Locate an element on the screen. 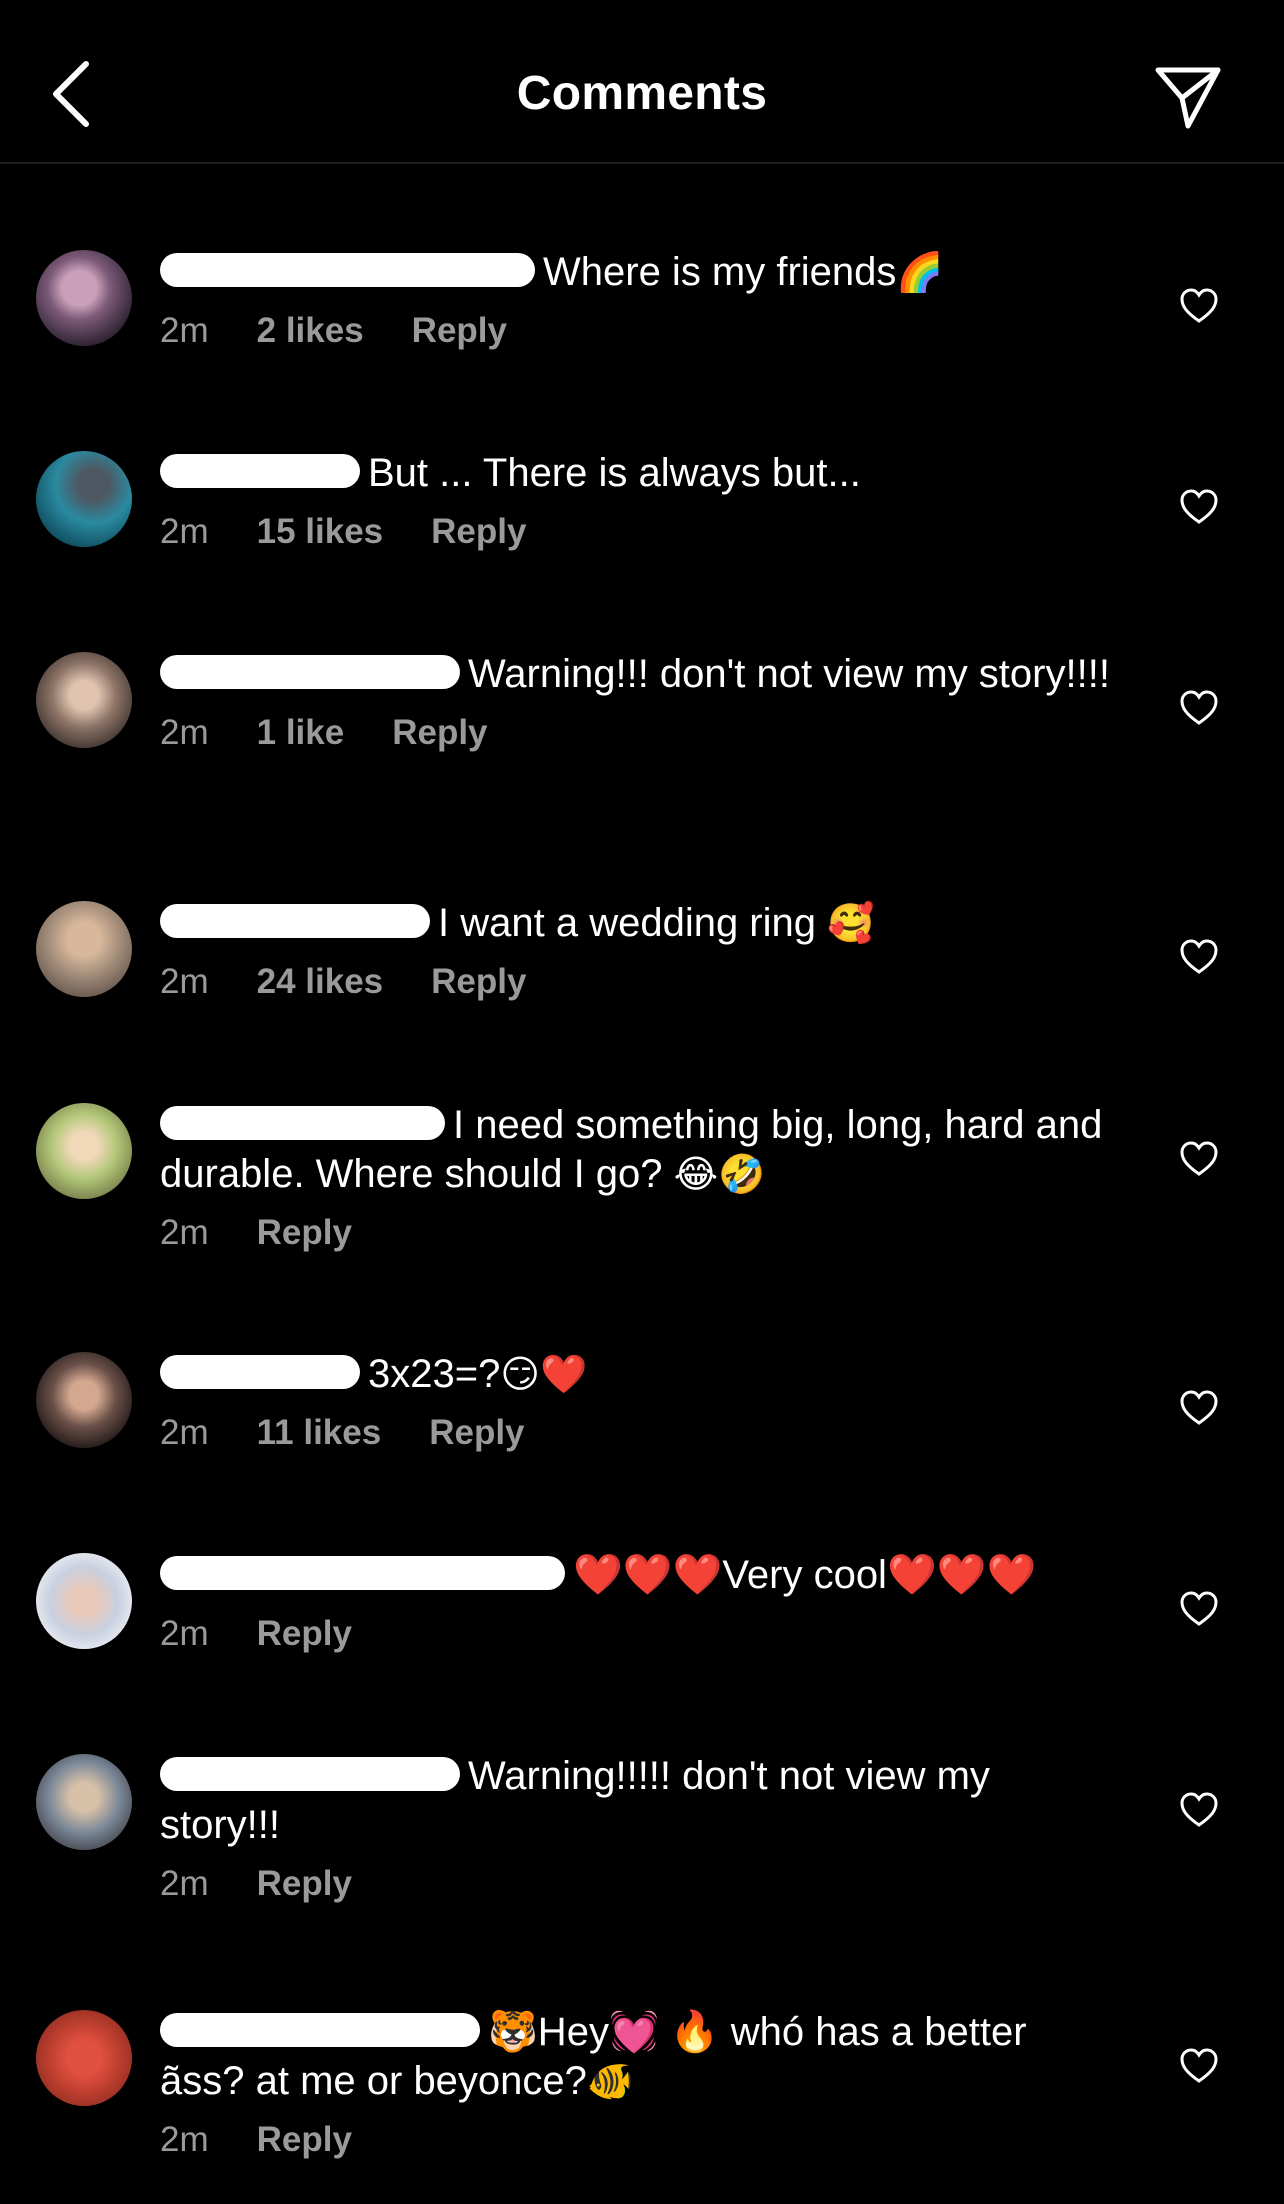  like-count: 15 likes is located at coordinates (320, 531).